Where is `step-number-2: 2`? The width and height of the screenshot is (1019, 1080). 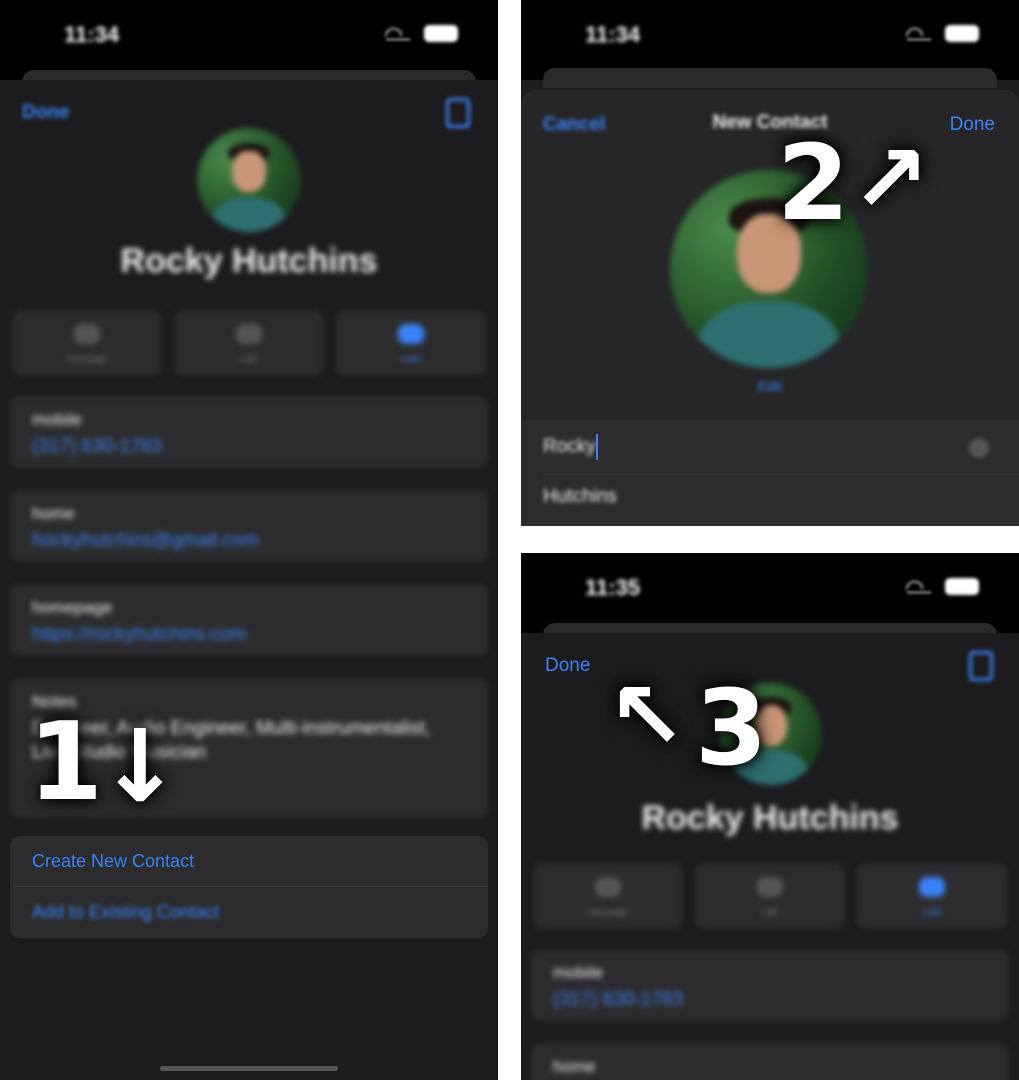
step-number-2: 2 is located at coordinates (813, 183).